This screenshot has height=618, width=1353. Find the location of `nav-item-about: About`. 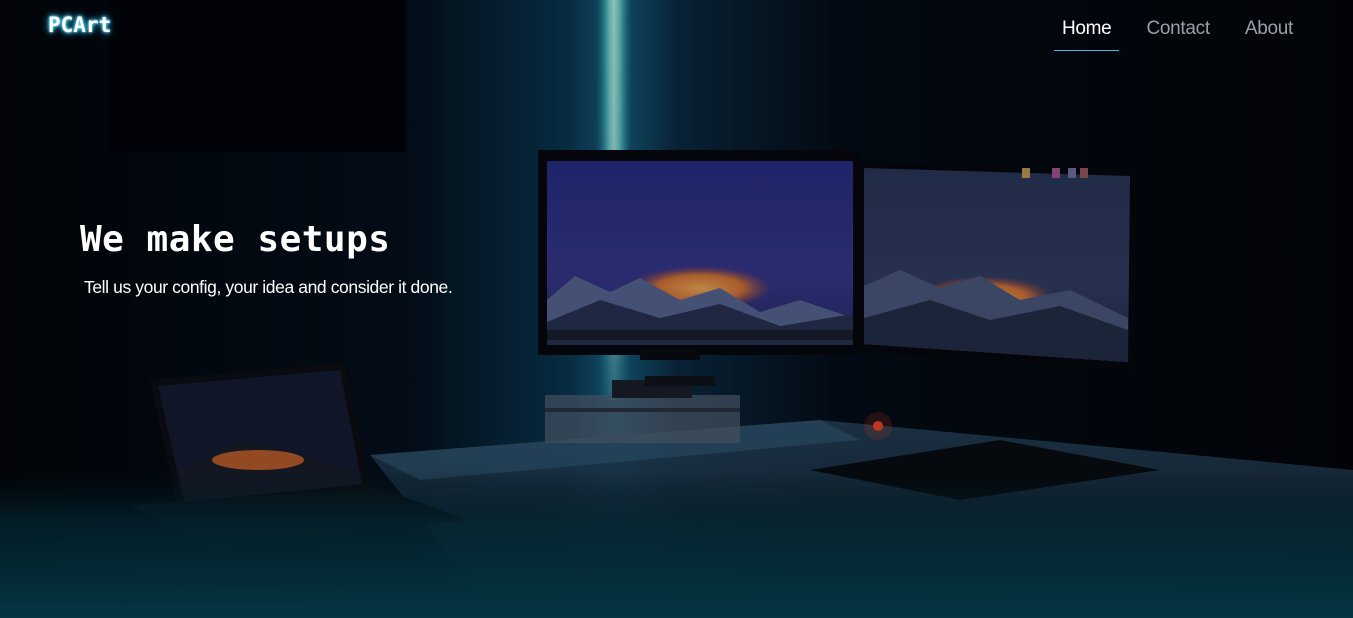

nav-item-about: About is located at coordinates (1269, 26).